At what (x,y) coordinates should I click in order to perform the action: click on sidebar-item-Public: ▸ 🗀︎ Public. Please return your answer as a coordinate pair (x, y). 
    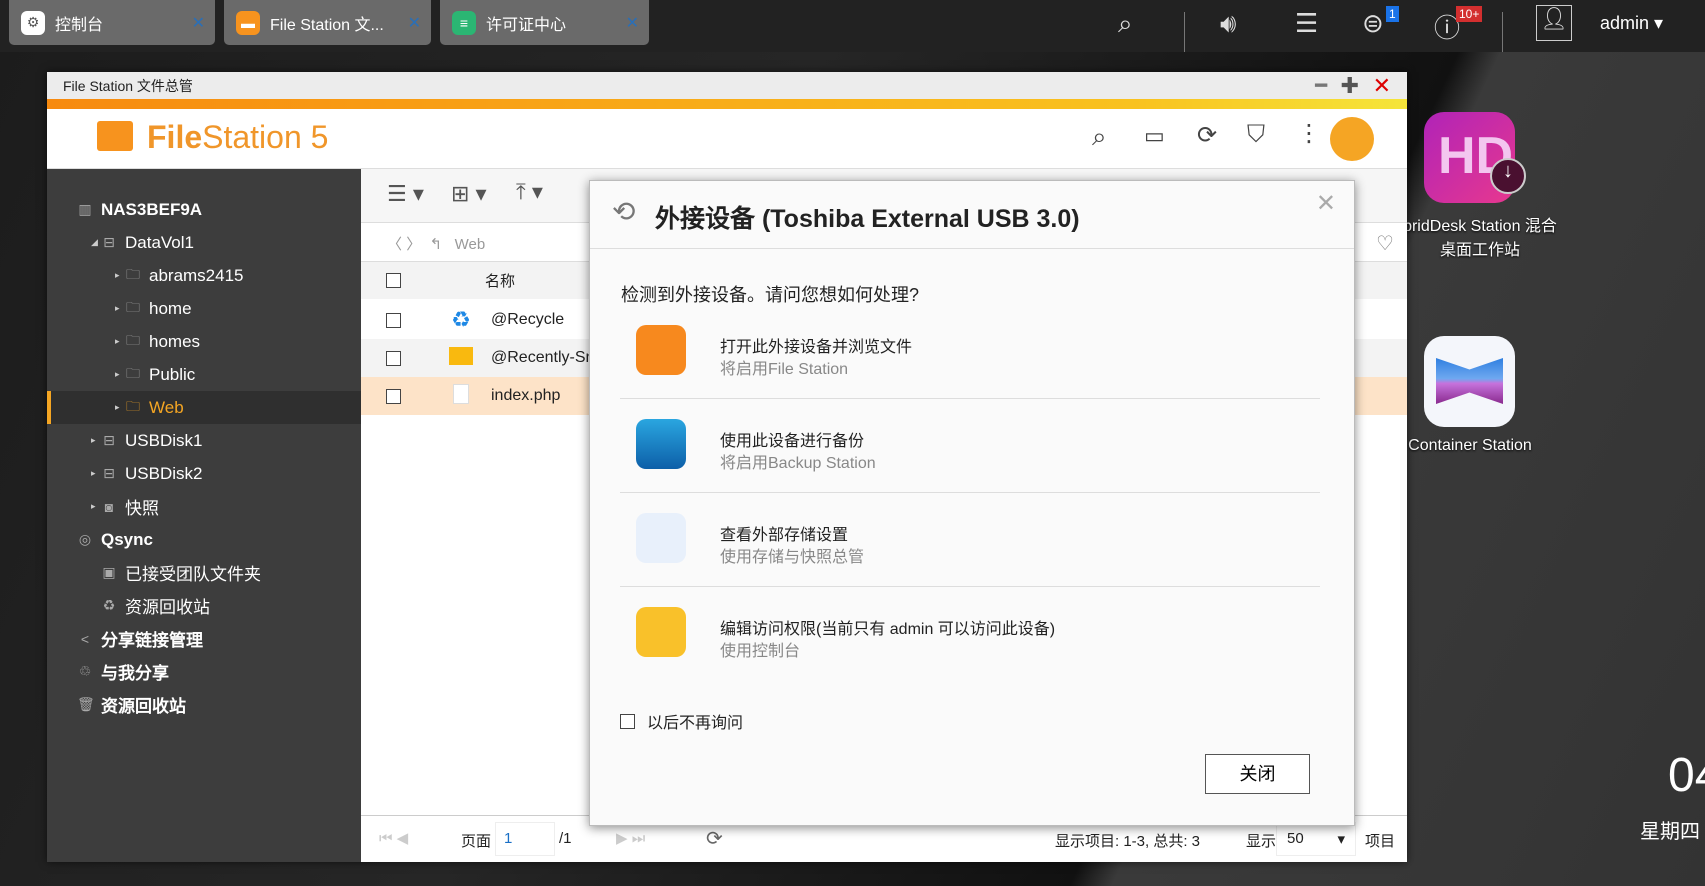
    Looking at the image, I should click on (204, 374).